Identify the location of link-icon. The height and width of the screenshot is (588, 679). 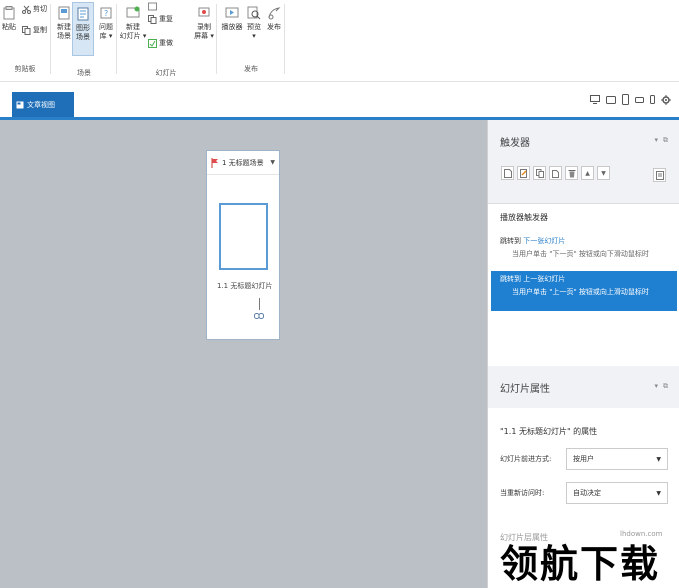
(259, 316).